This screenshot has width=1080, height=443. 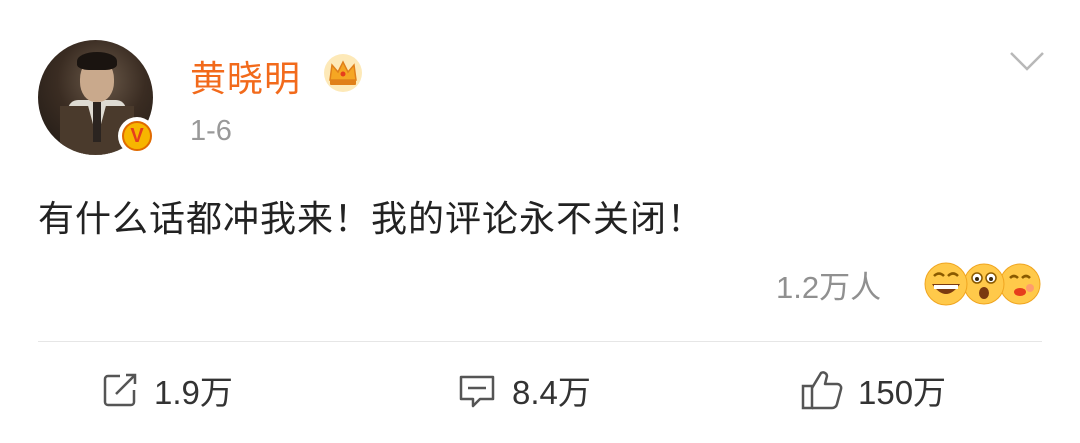 I want to click on share-icon, so click(x=120, y=390).